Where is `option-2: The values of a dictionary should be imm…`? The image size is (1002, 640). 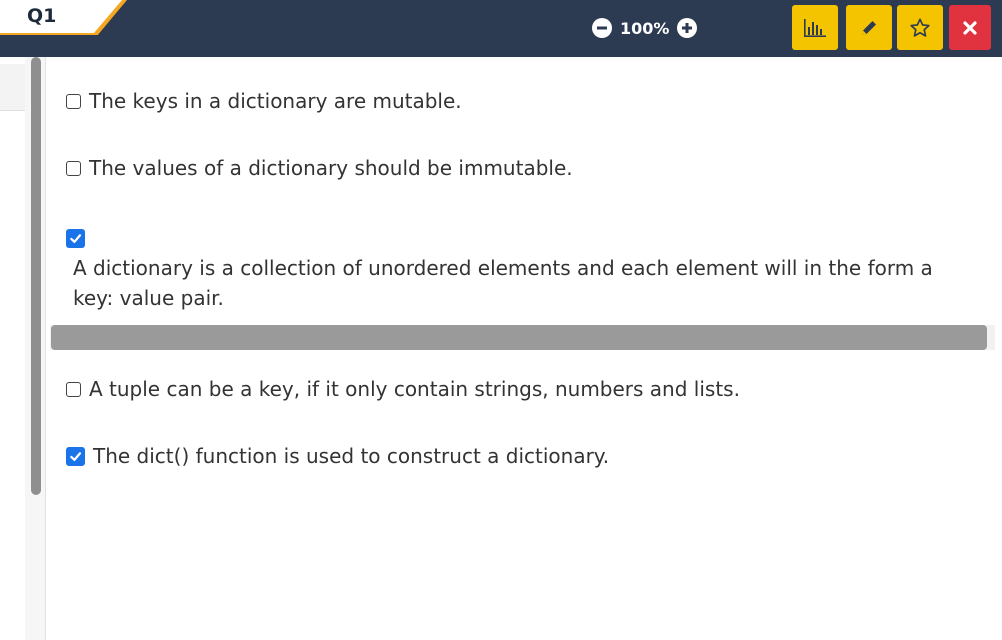 option-2: The values of a dictionary should be imm… is located at coordinates (319, 168).